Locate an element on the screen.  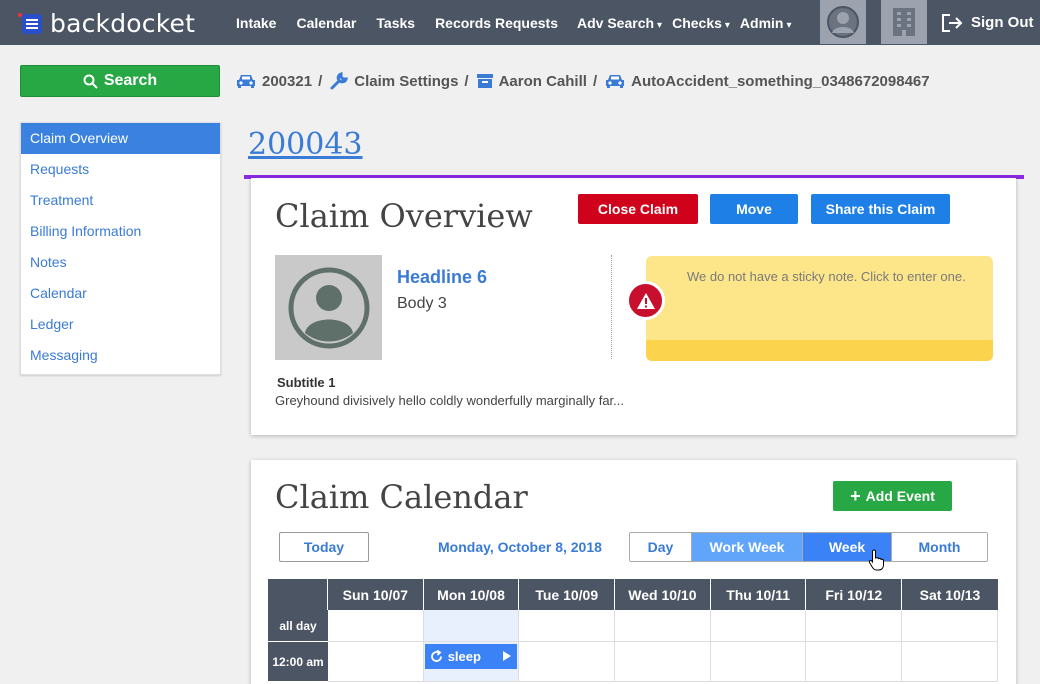
move-button: Move is located at coordinates (754, 209).